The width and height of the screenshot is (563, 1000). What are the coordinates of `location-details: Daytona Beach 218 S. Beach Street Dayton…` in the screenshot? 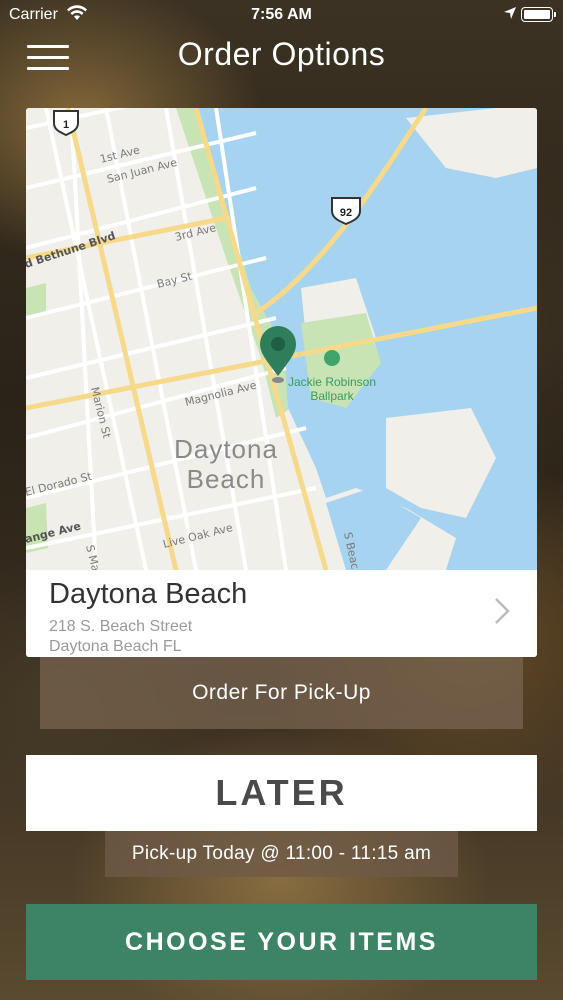 It's located at (281, 613).